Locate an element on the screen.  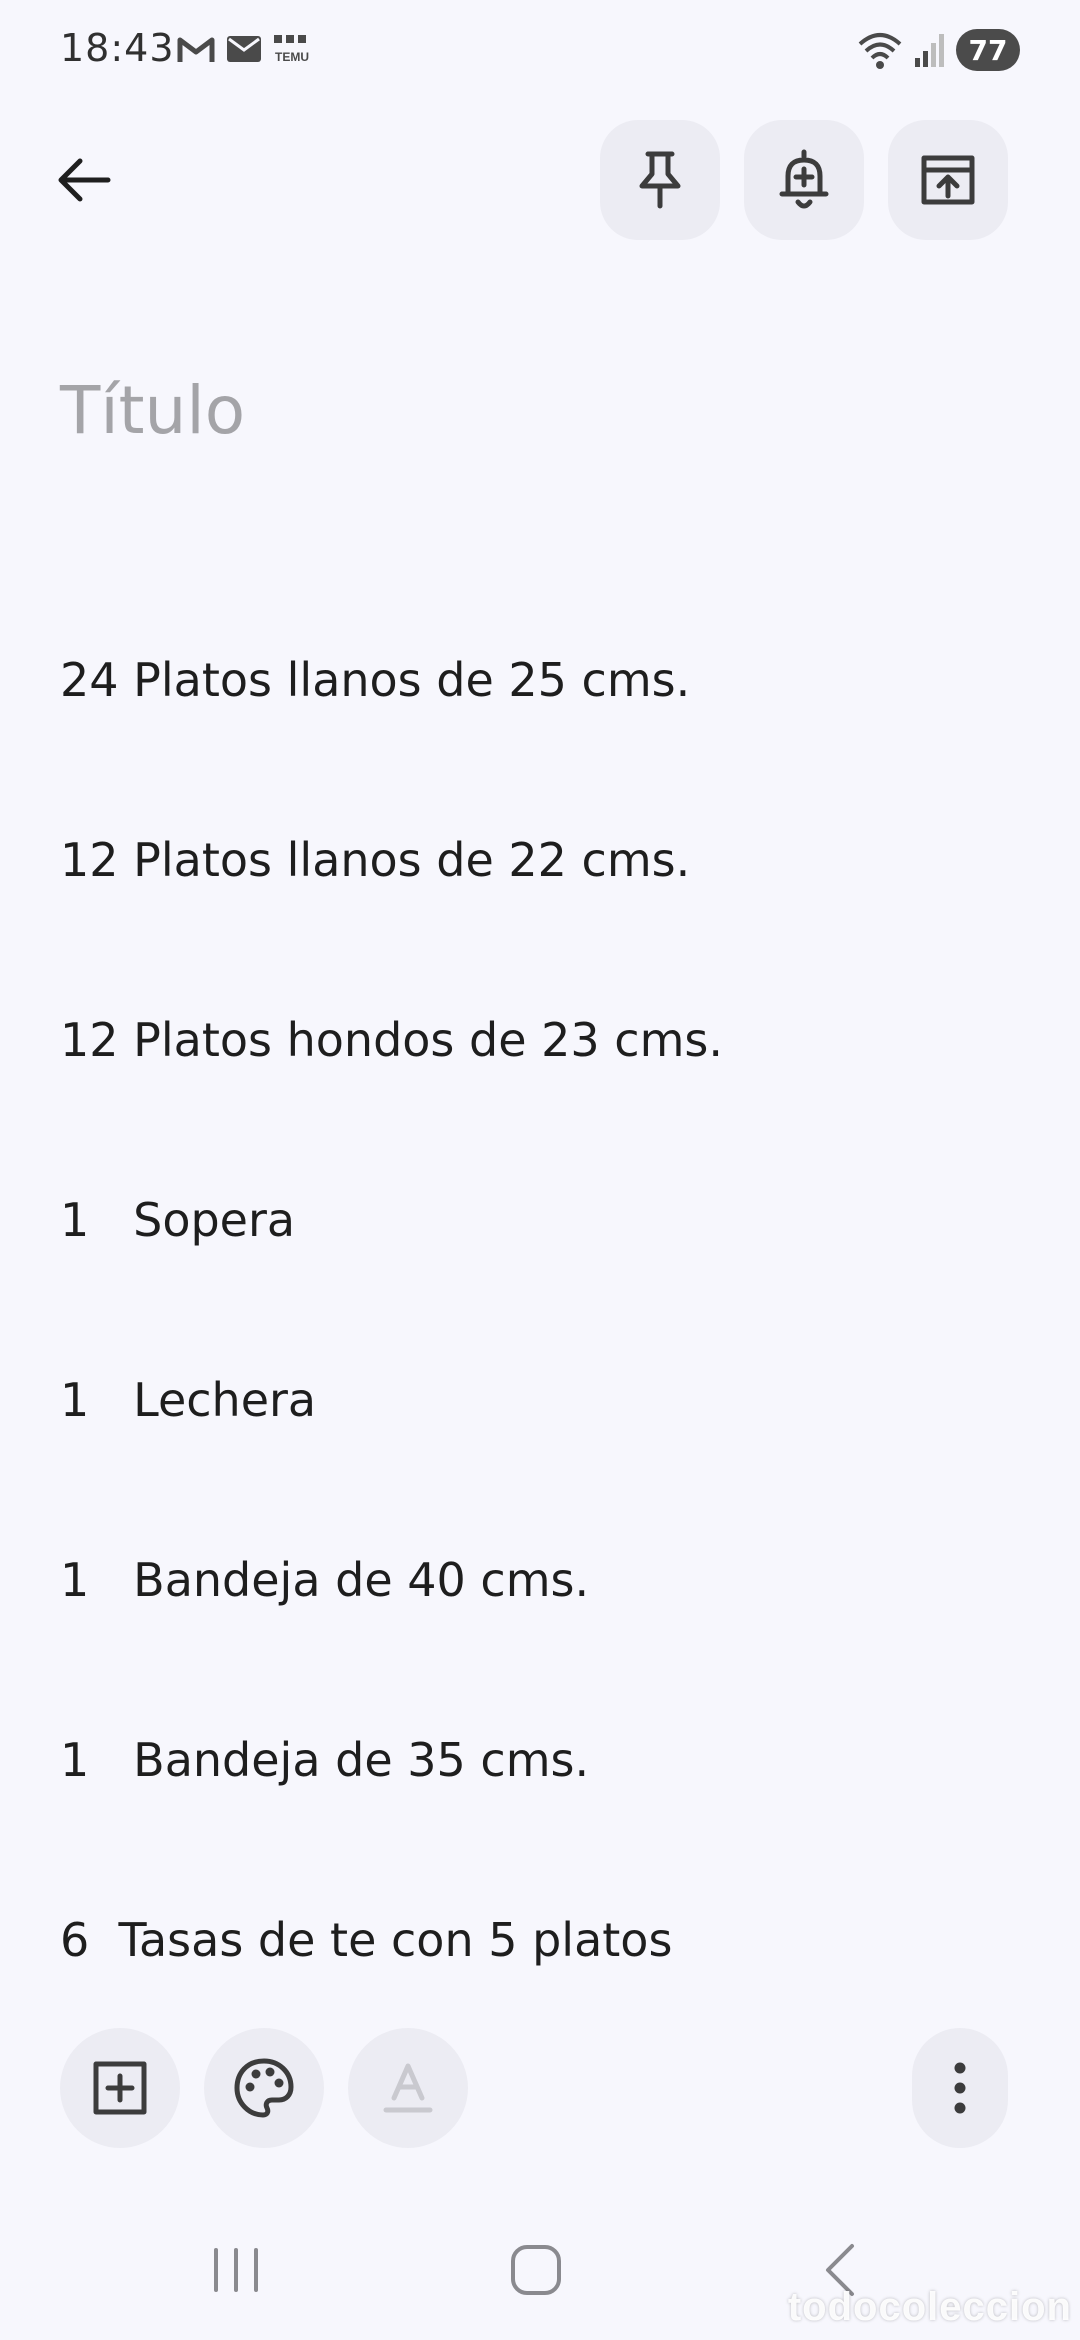
note-line: 12 Platos llanos de 22 cms. is located at coordinates (375, 860).